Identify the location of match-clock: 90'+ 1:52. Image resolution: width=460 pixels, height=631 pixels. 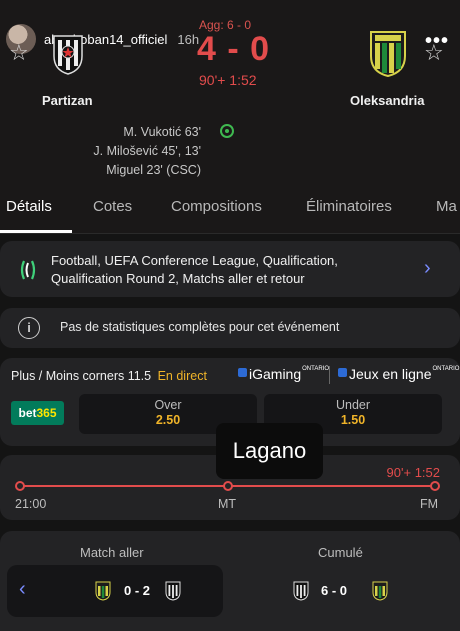
(228, 80).